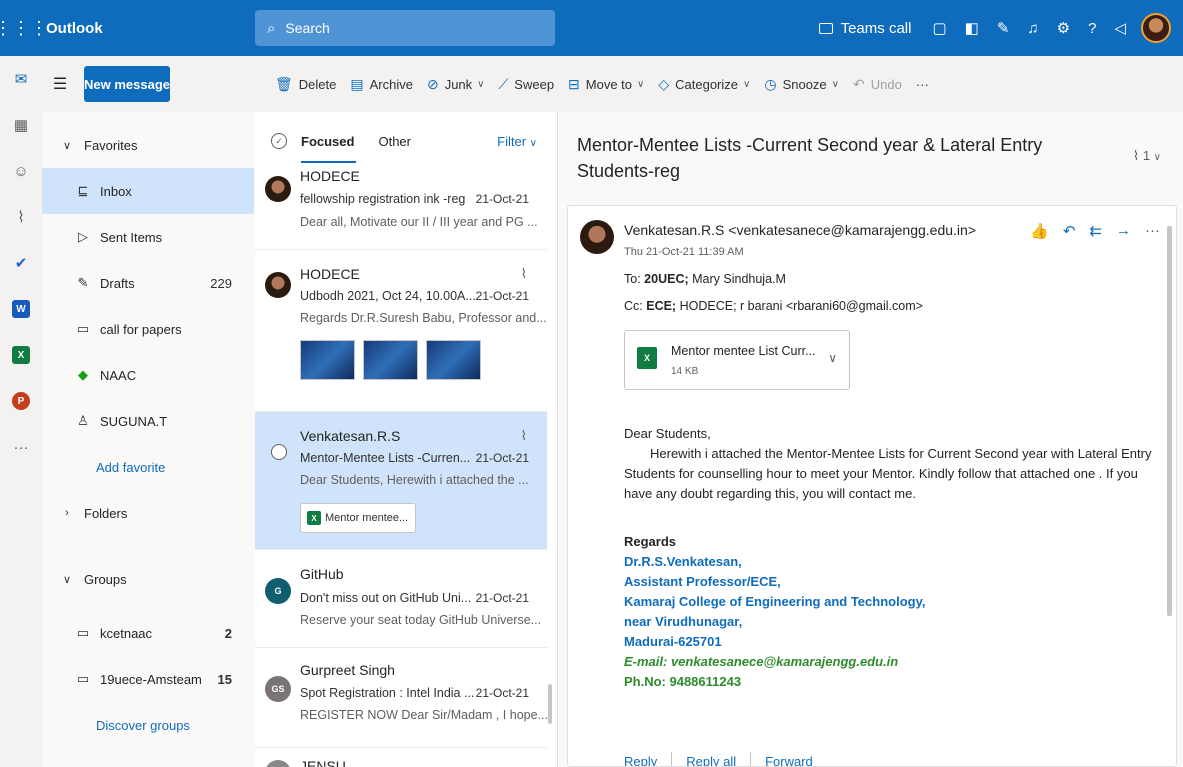 This screenshot has width=1183, height=767. What do you see at coordinates (774, 662) in the screenshot?
I see `signature-email: E-mail: venkatesanece@kamarajengg.edu.in` at bounding box center [774, 662].